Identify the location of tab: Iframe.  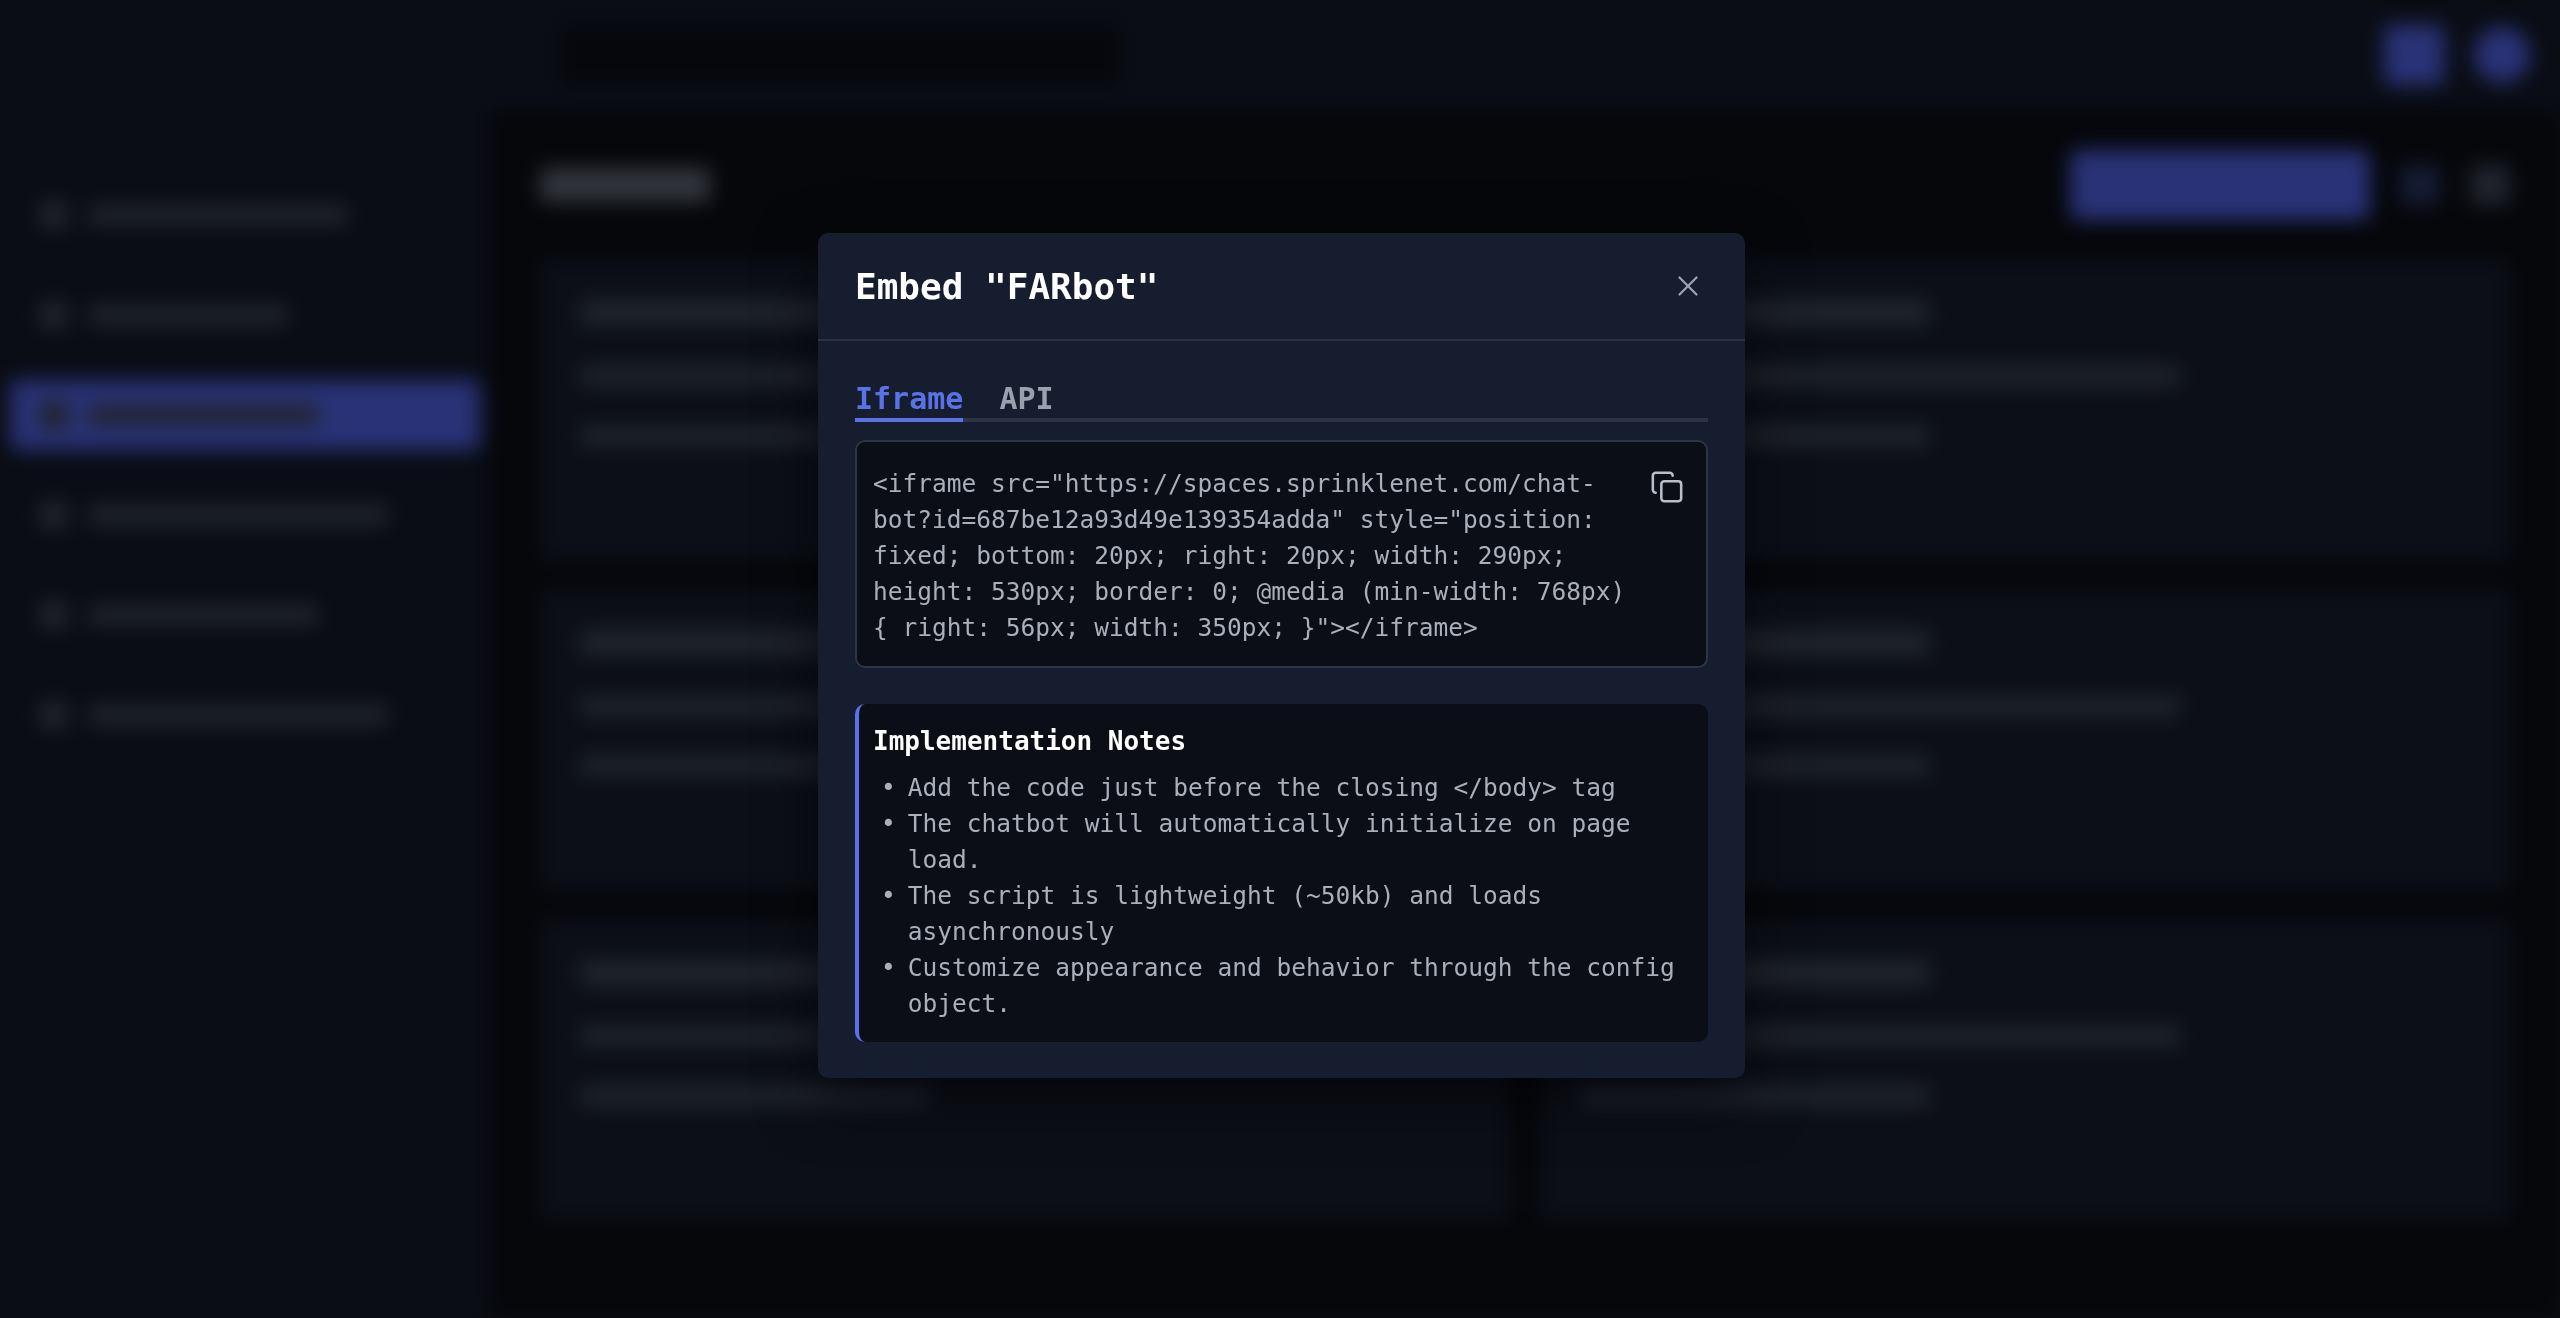
(909, 401).